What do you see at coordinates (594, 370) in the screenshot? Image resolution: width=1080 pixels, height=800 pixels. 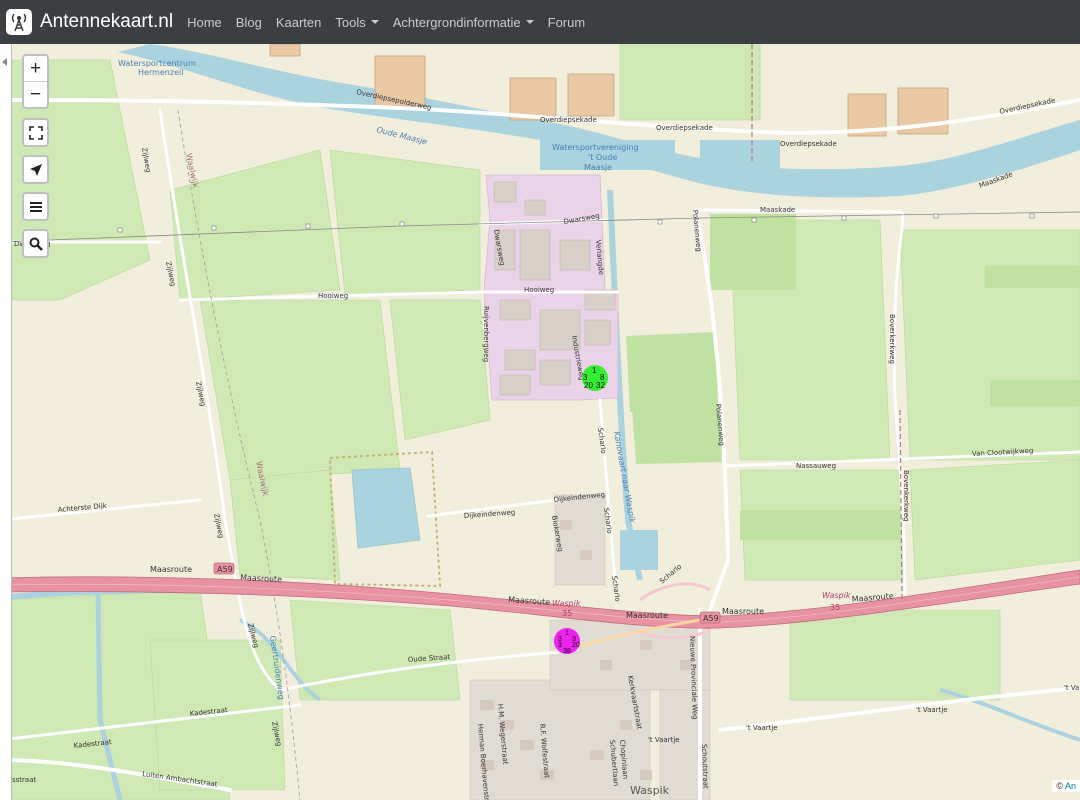 I see `cluster-green-n1: 1` at bounding box center [594, 370].